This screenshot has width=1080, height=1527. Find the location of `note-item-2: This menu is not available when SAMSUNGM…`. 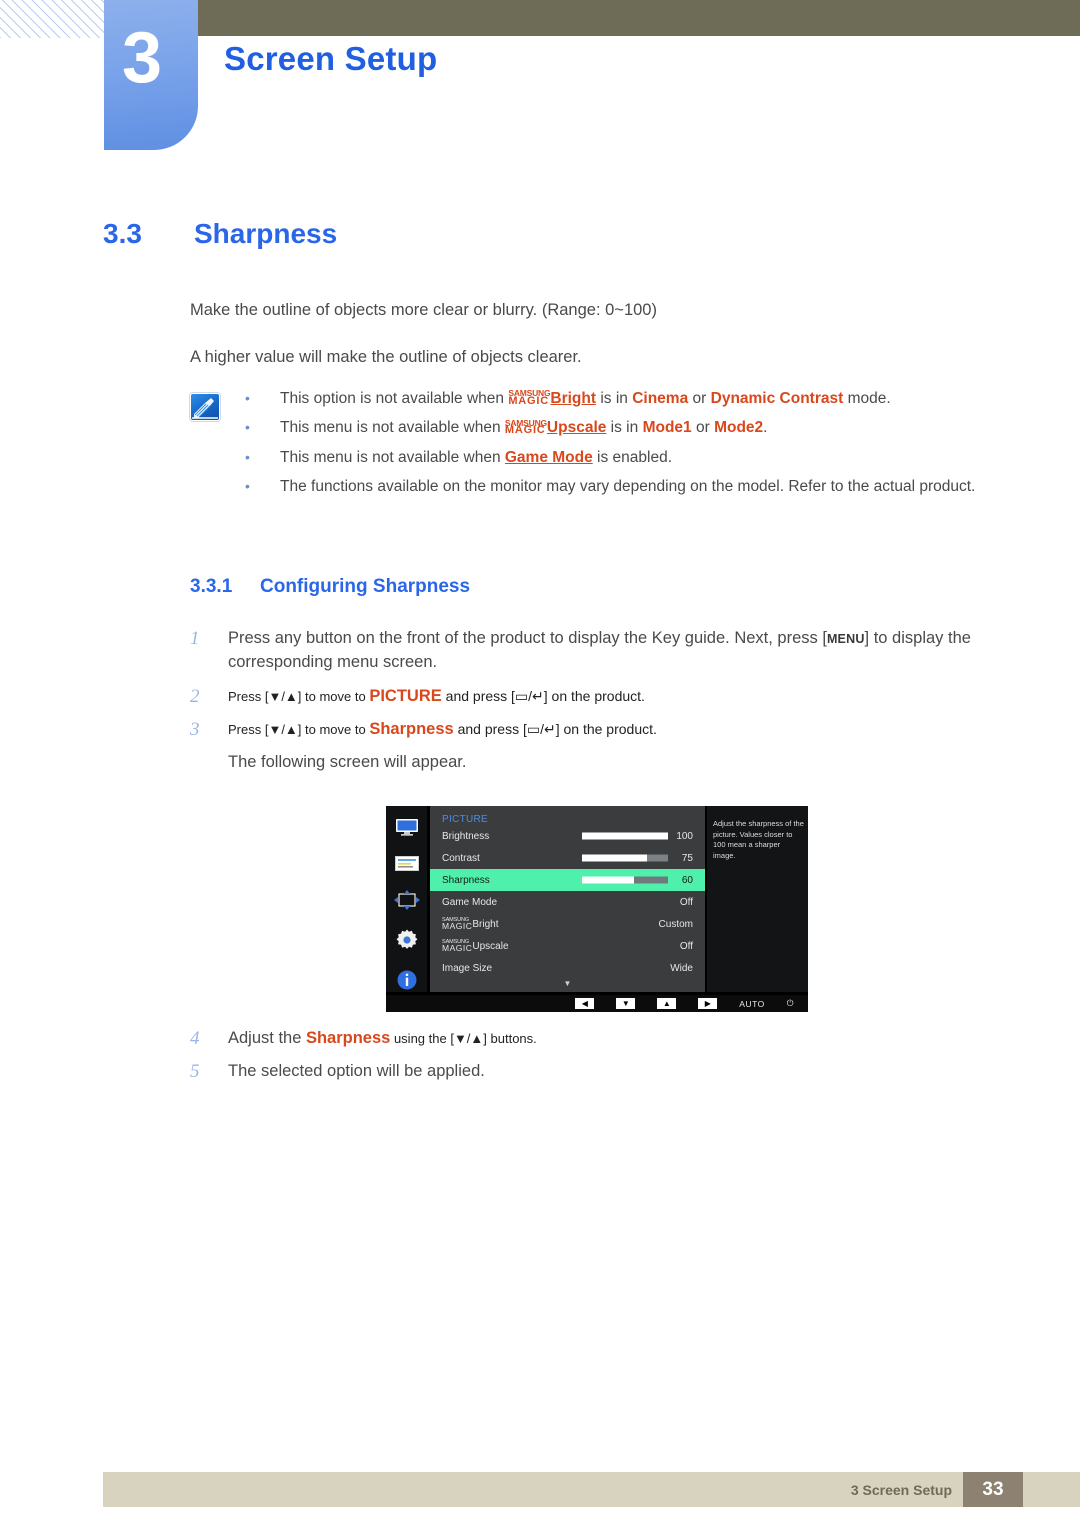

note-item-2: This menu is not available when SAMSUNGM… is located at coordinates (595, 428).